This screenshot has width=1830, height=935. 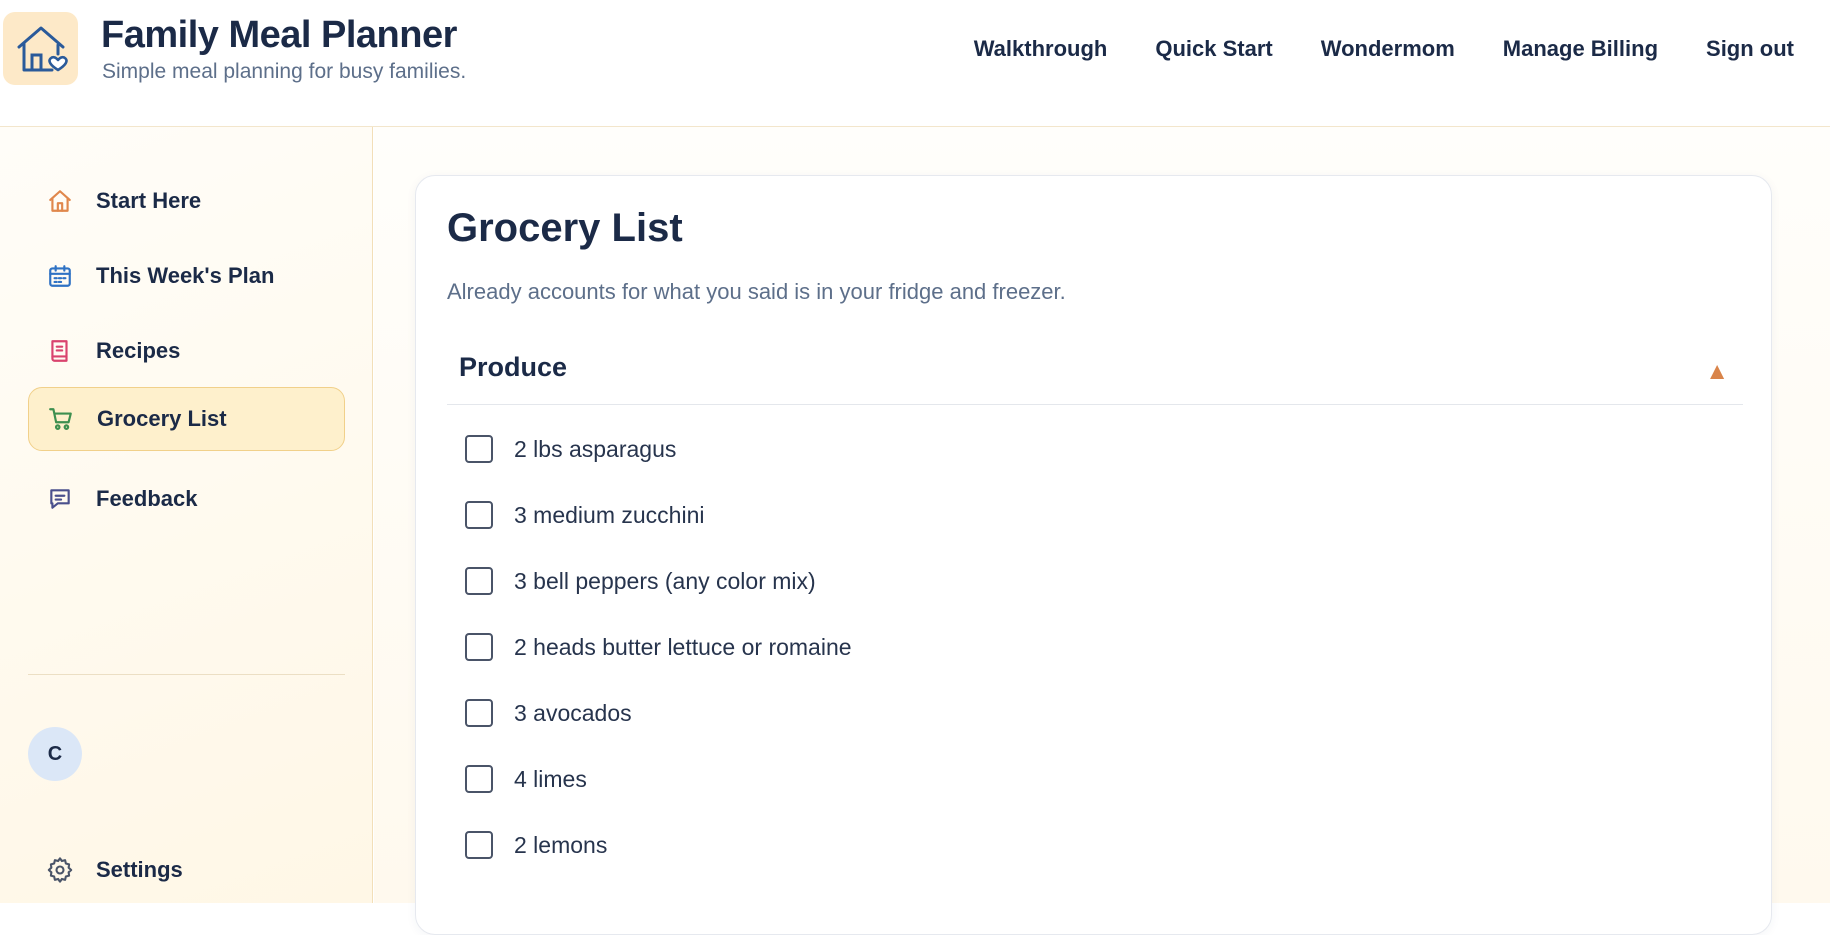 I want to click on cart-icon, so click(x=61, y=419).